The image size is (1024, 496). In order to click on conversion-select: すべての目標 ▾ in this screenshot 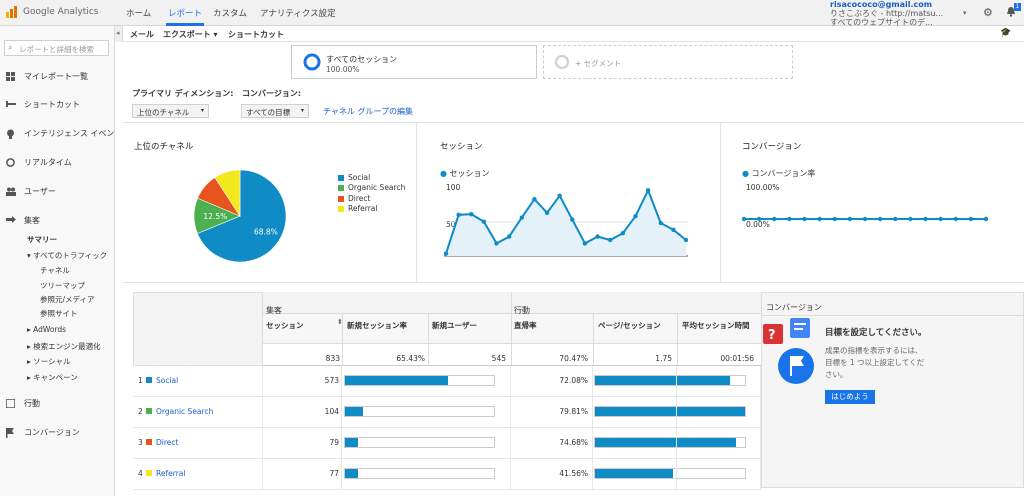, I will do `click(275, 111)`.